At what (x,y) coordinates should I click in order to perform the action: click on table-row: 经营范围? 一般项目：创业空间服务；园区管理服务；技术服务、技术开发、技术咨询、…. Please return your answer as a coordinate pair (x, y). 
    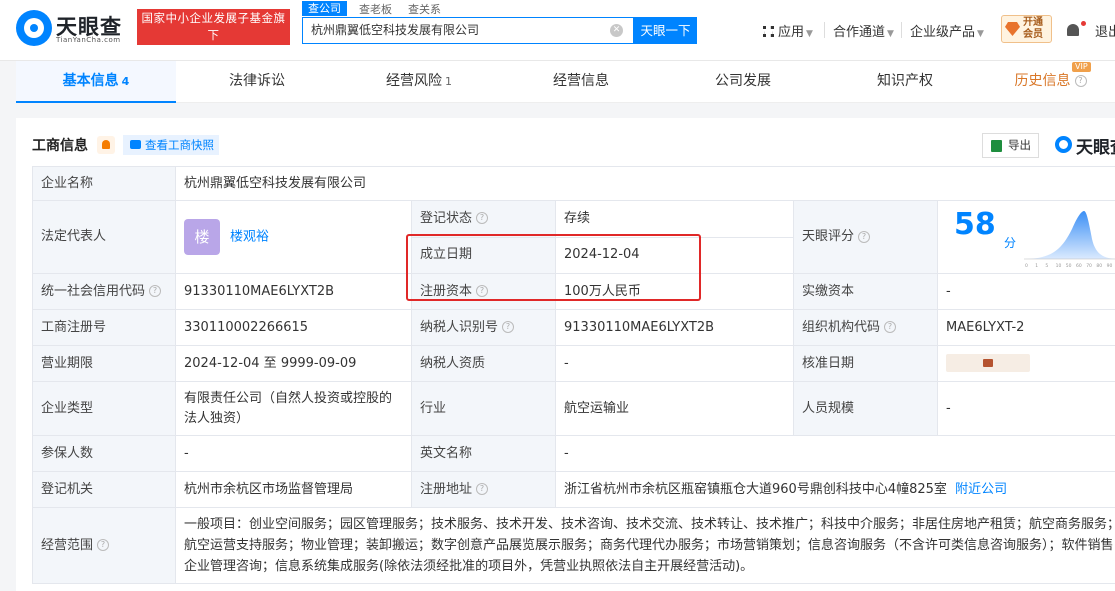
    Looking at the image, I should click on (573, 545).